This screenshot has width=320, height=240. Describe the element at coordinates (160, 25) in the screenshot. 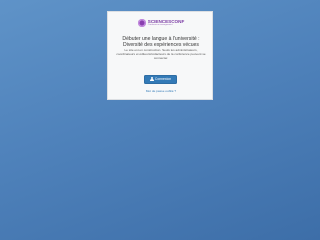

I see `logo-sub-text: Conference management` at that location.